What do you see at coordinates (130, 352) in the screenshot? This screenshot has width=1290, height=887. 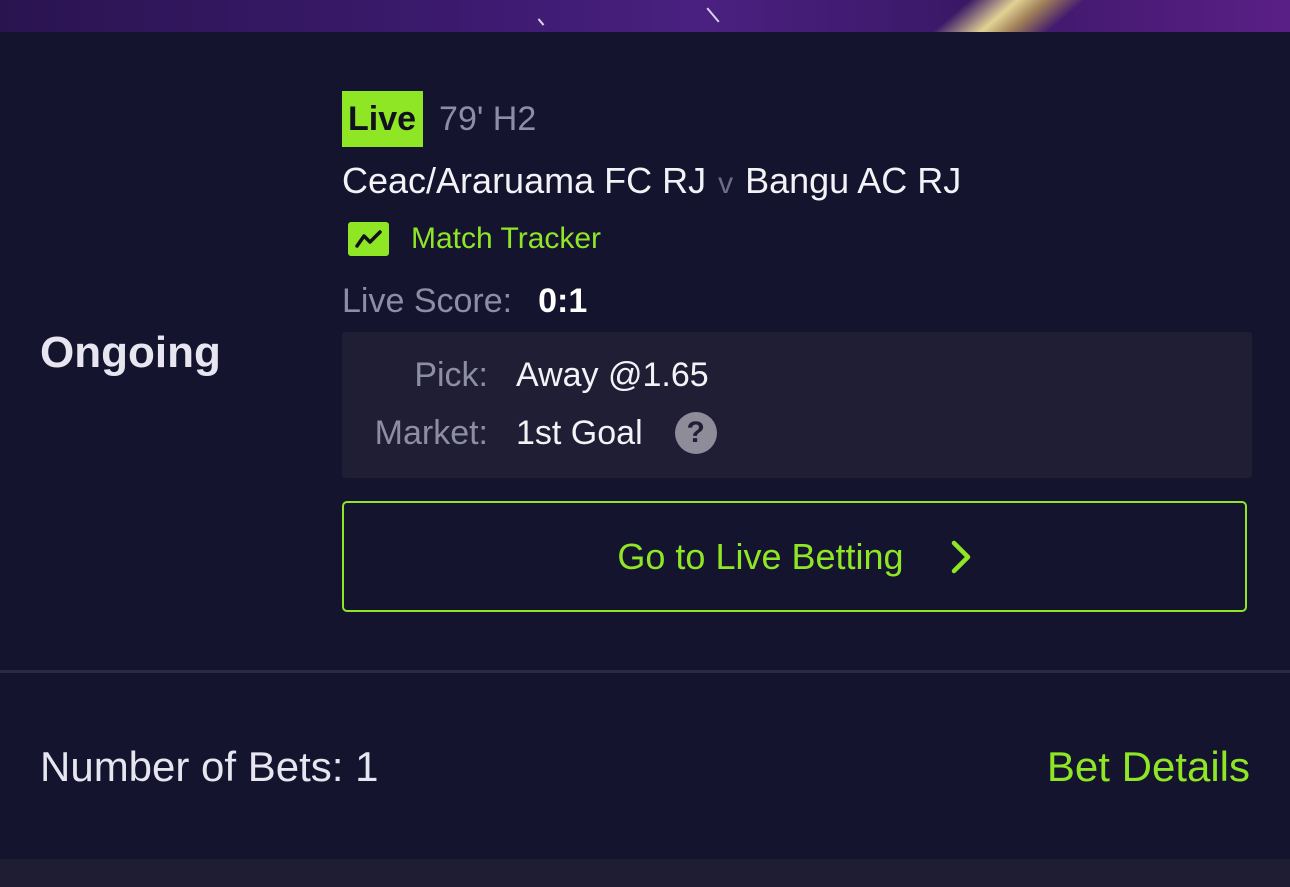 I see `bet-status-label: Ongoing` at bounding box center [130, 352].